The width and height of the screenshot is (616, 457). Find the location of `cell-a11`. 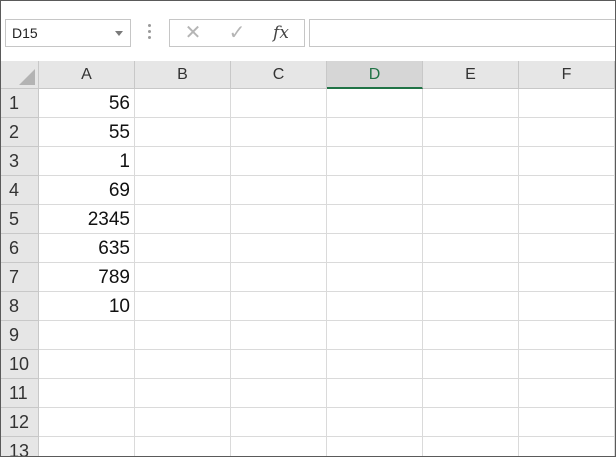

cell-a11 is located at coordinates (87, 393).